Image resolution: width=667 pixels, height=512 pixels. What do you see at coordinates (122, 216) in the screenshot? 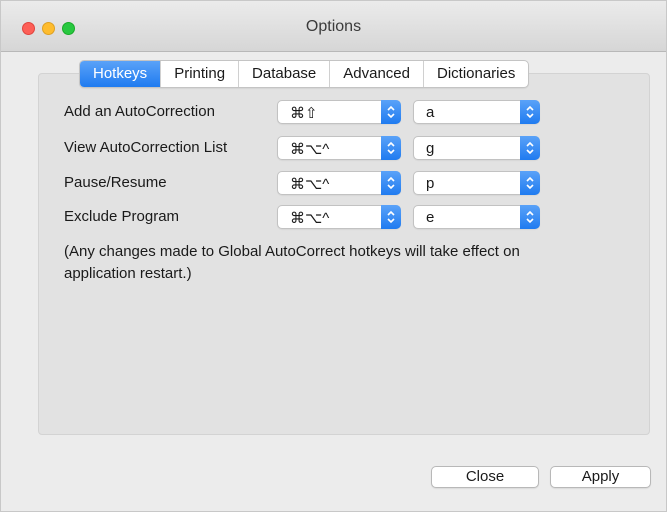
I see `hotkey-label: Exclude Program` at bounding box center [122, 216].